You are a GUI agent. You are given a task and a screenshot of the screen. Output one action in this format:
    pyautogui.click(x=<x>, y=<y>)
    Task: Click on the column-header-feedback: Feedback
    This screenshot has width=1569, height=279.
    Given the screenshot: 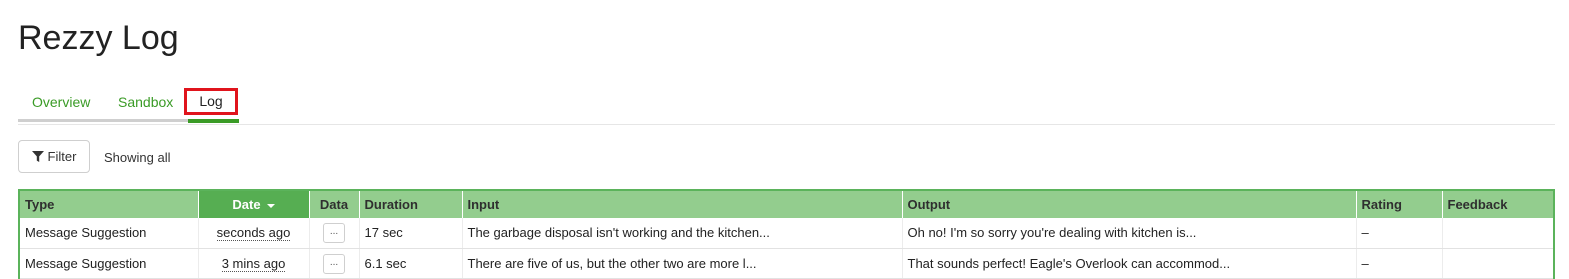 What is the action you would take?
    pyautogui.click(x=1497, y=204)
    